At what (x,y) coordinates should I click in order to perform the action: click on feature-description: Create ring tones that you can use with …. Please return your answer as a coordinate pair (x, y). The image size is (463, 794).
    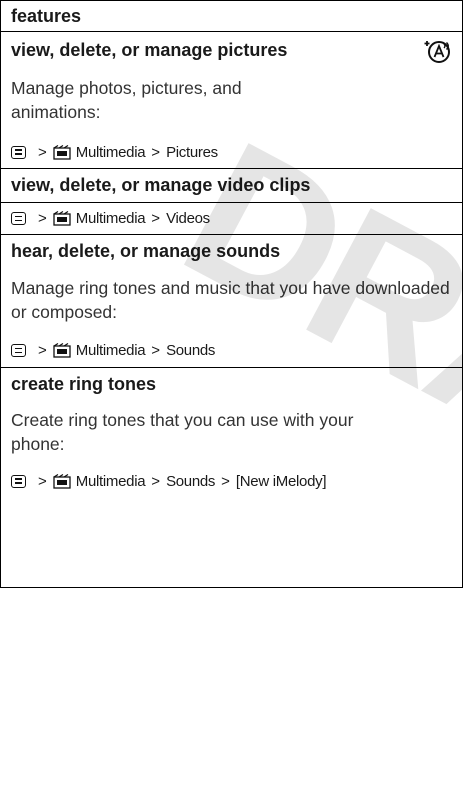
    Looking at the image, I should click on (231, 432).